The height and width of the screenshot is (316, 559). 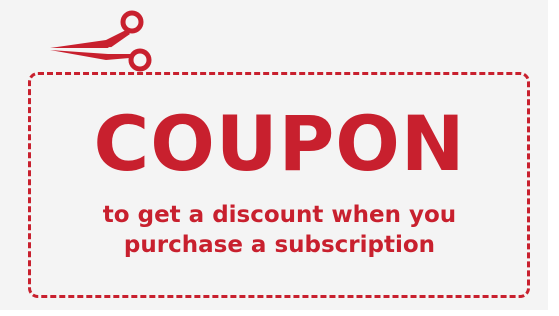 What do you see at coordinates (279, 215) in the screenshot?
I see `coupon-subtitle-line-1: to get a discount when you` at bounding box center [279, 215].